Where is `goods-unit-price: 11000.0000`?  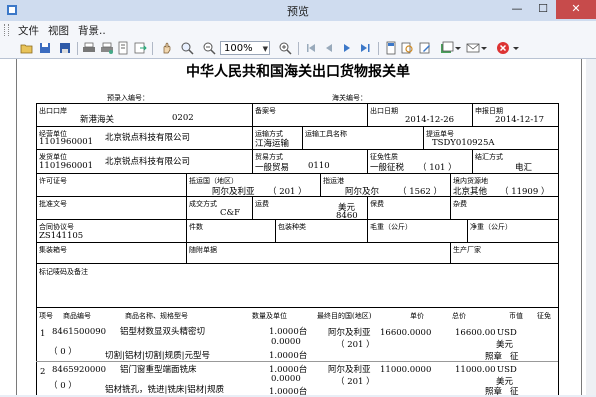
goods-unit-price: 11000.0000 is located at coordinates (406, 370).